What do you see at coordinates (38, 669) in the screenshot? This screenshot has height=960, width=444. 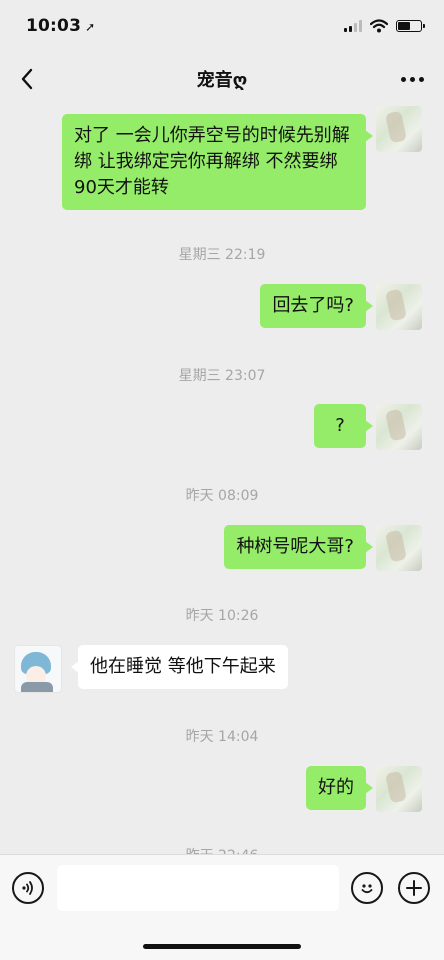 I see `peer-avatar` at bounding box center [38, 669].